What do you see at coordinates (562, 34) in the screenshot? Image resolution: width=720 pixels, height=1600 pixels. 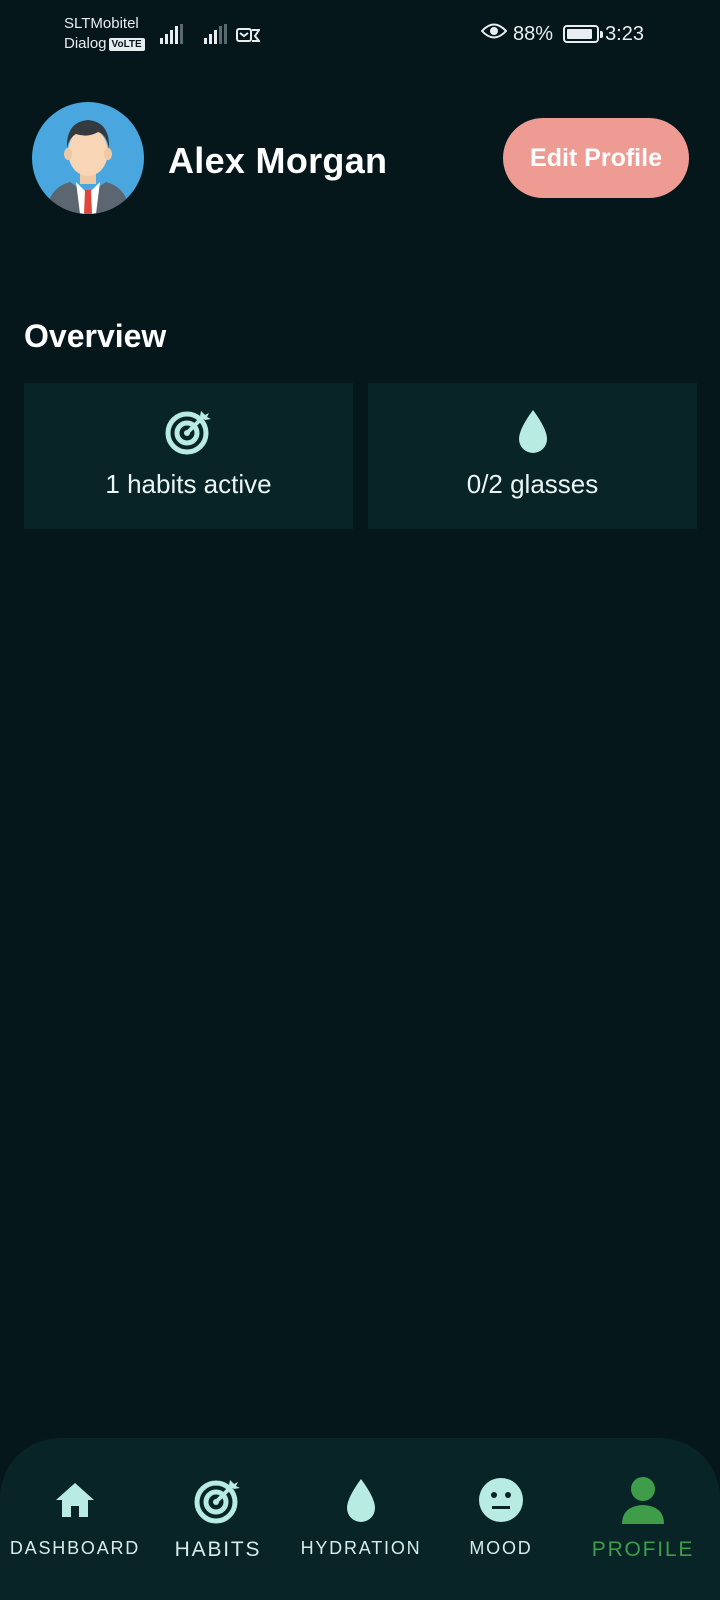 I see `status-right: 88% 3:23` at bounding box center [562, 34].